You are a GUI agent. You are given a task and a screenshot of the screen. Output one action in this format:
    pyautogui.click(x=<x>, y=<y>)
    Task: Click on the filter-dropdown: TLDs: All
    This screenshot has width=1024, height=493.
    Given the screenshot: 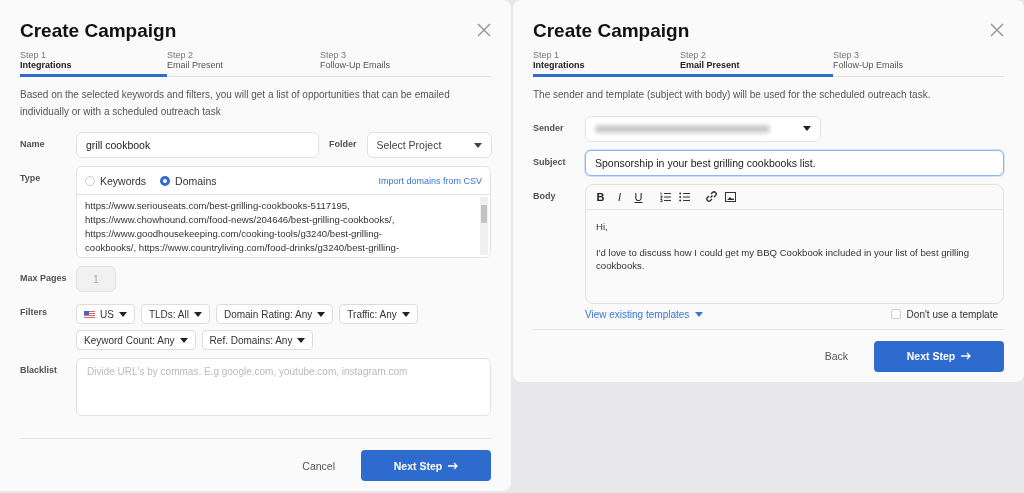 What is the action you would take?
    pyautogui.click(x=175, y=314)
    